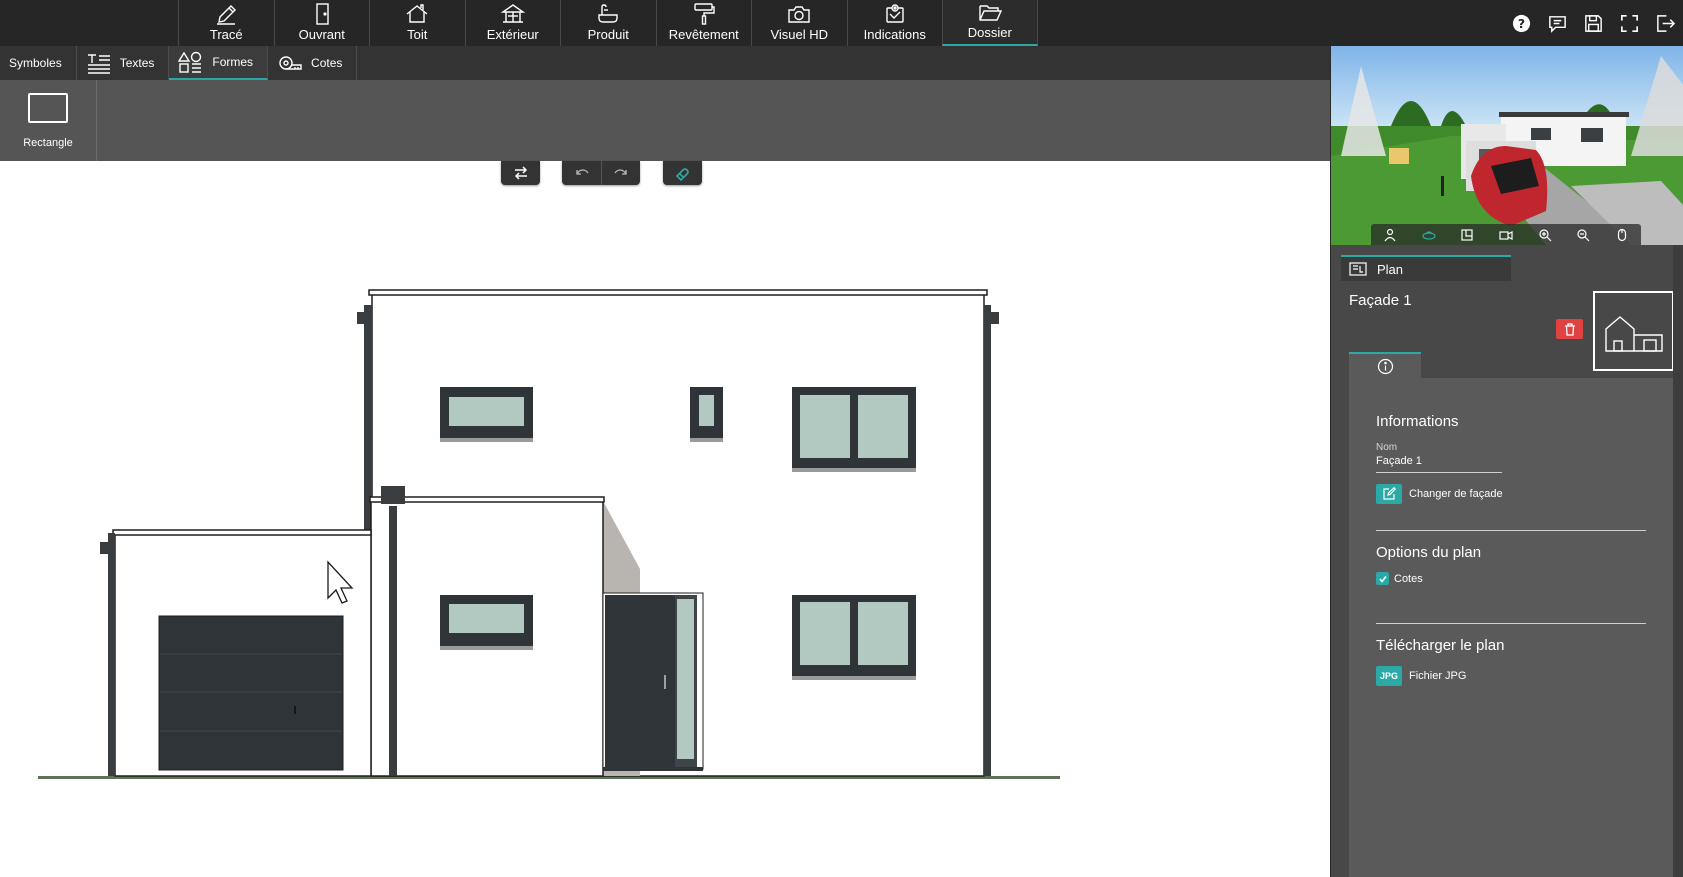 This screenshot has width=1683, height=877. I want to click on view-person-button, so click(1390, 235).